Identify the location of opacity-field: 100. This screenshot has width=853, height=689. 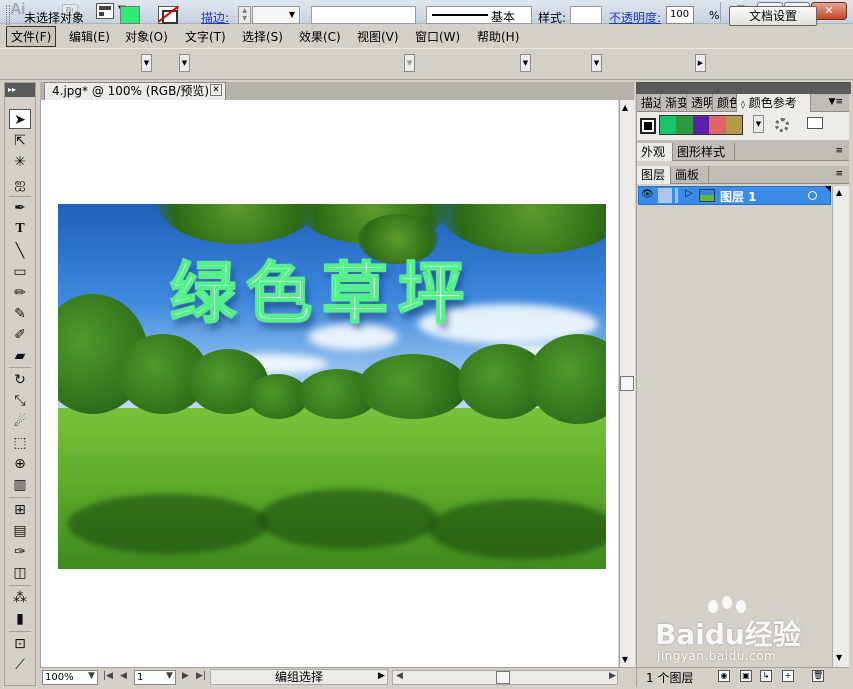
(680, 15).